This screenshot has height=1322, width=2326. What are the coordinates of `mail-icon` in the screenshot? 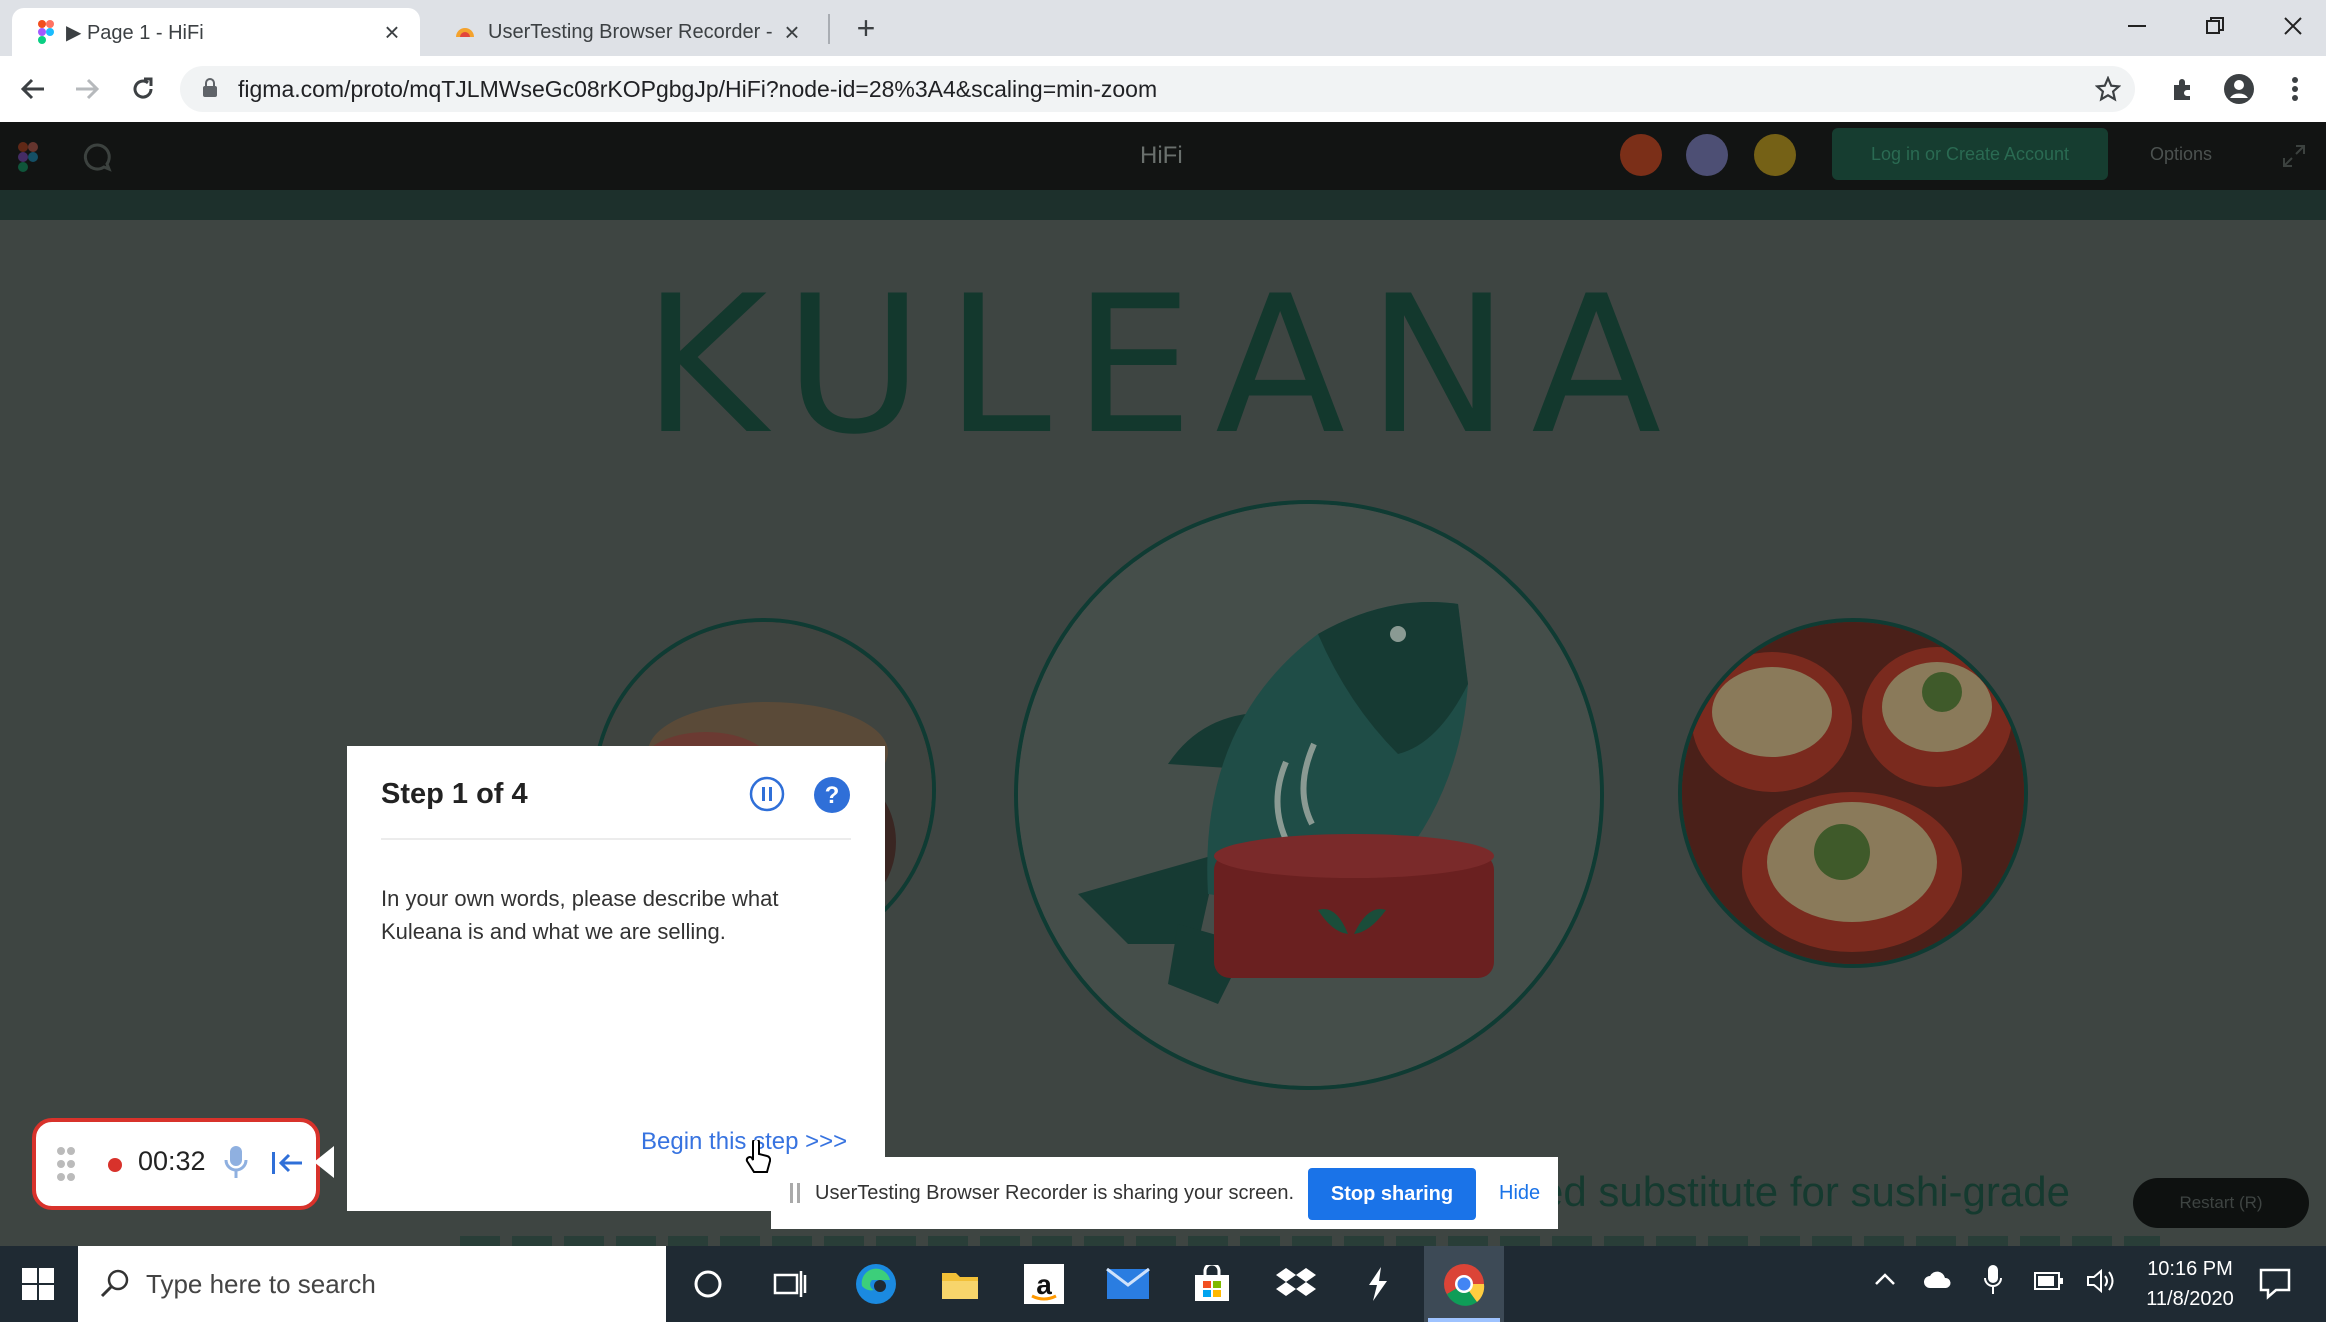 It's located at (1128, 1284).